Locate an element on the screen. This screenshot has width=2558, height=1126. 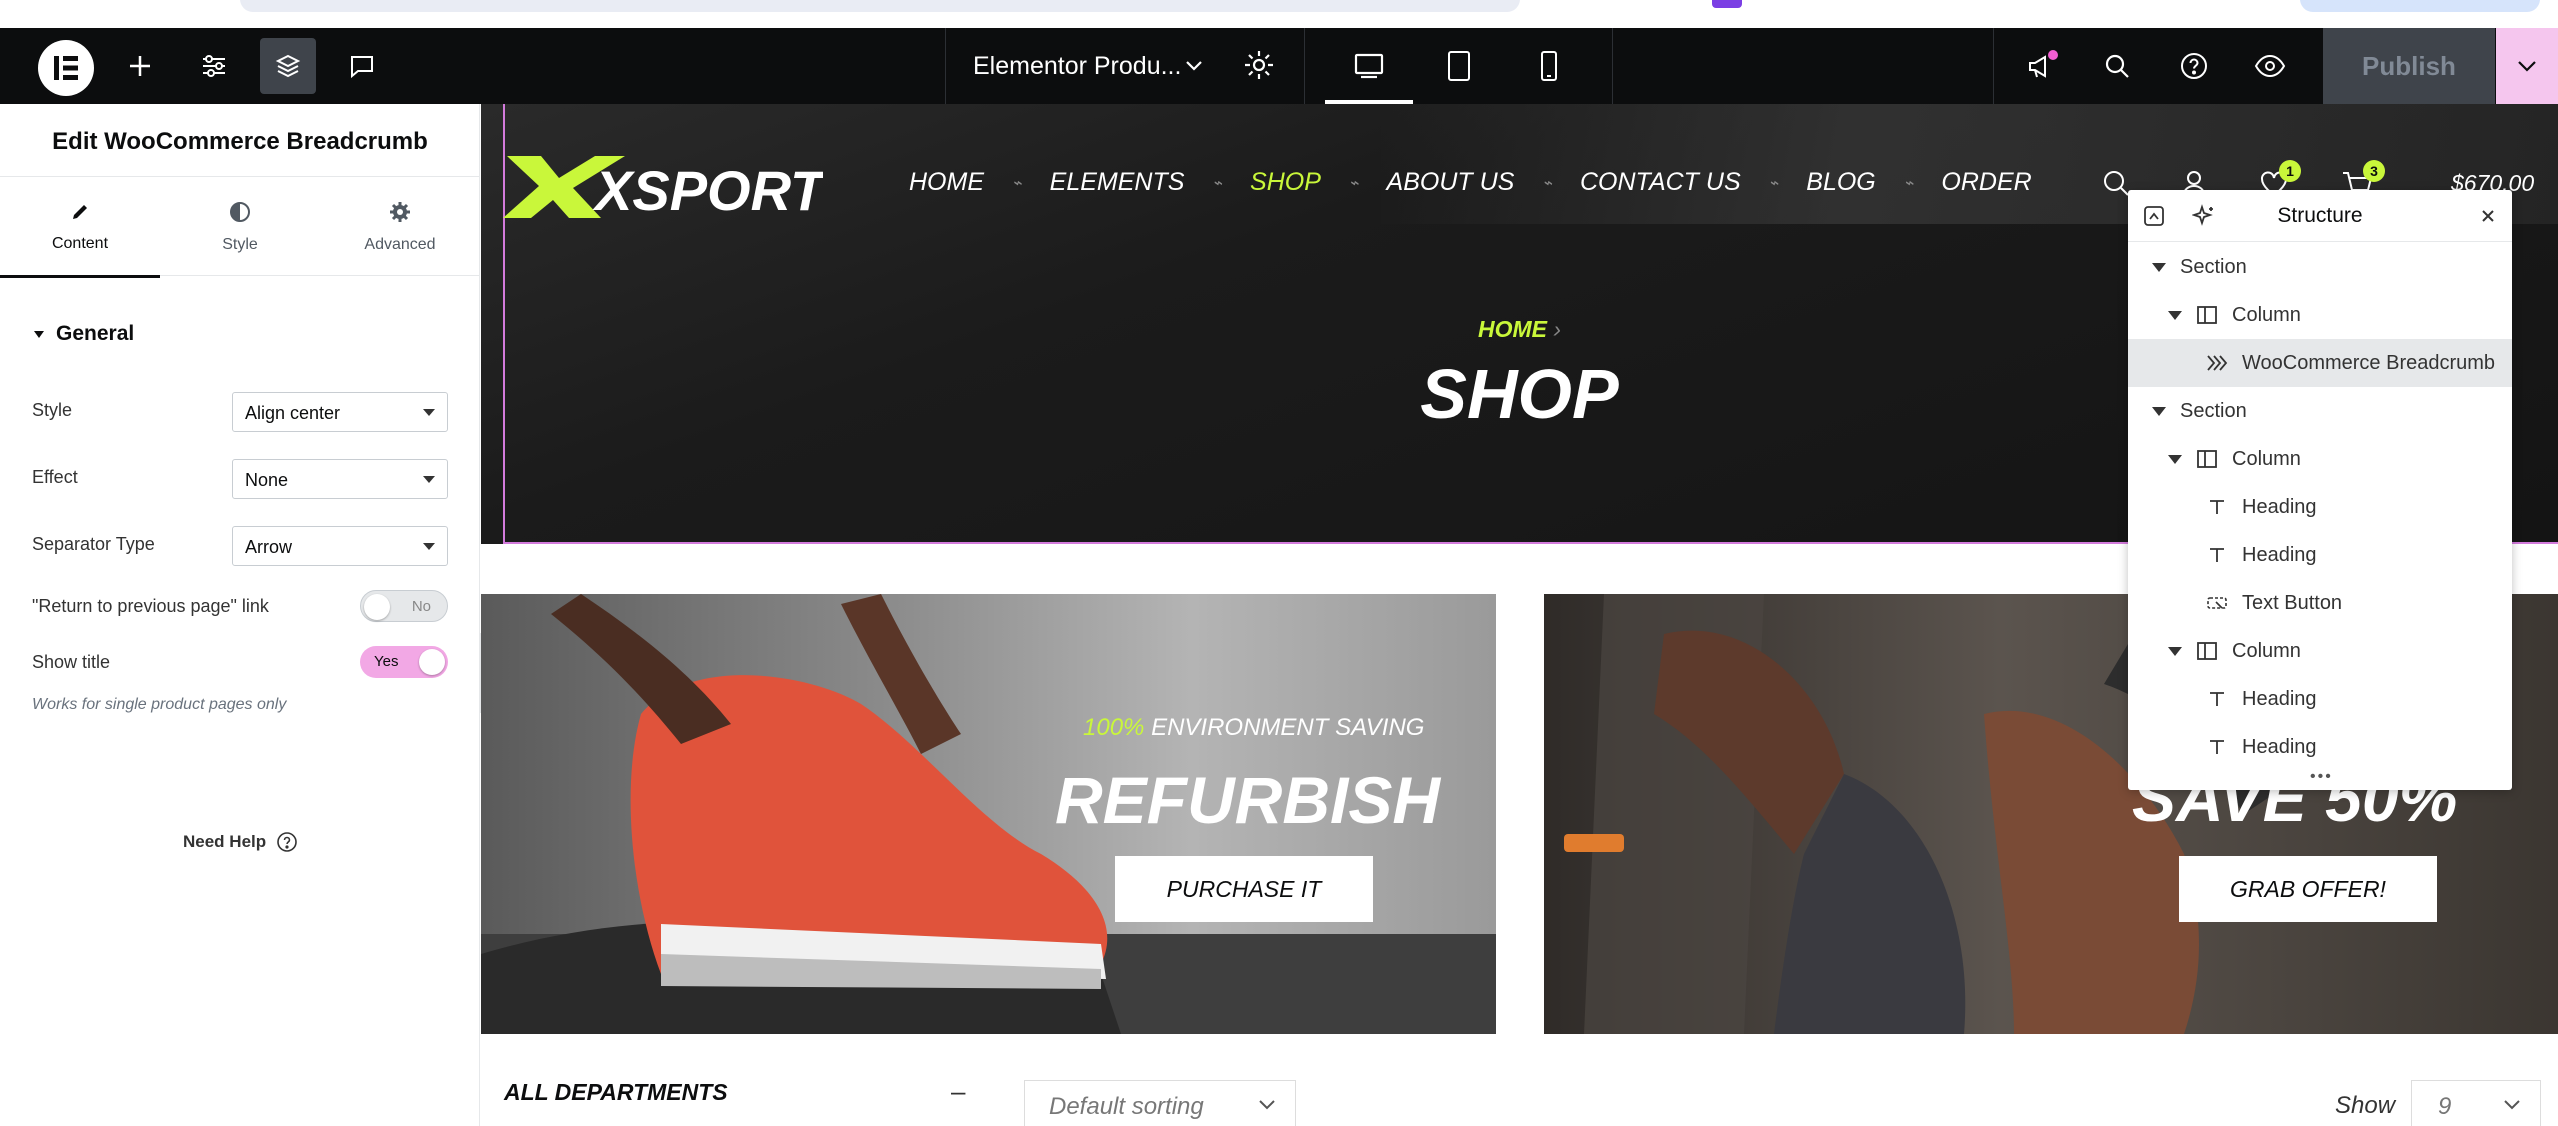
show-count-label: Show is located at coordinates (2365, 1105).